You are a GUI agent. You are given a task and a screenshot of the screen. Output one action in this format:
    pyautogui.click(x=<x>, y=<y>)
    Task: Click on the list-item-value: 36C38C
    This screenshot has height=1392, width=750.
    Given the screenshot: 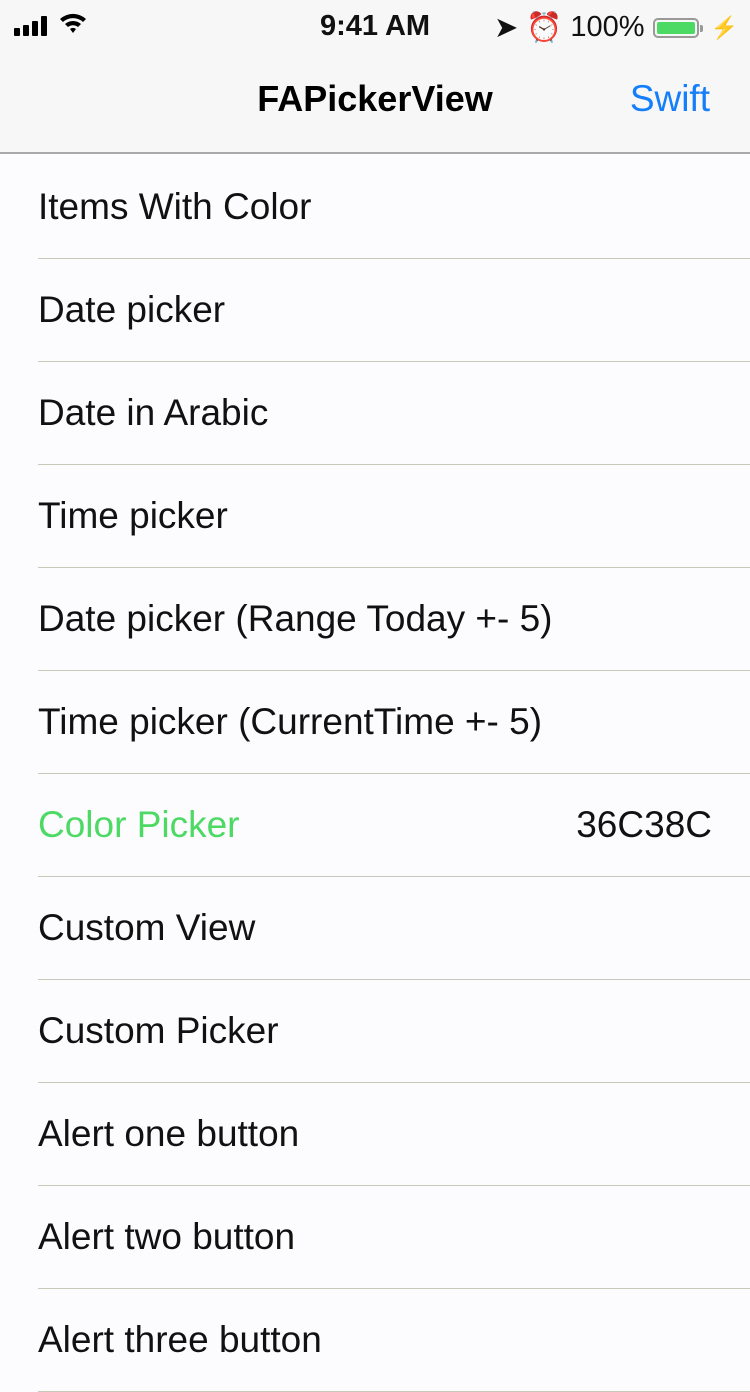 What is the action you would take?
    pyautogui.click(x=644, y=824)
    